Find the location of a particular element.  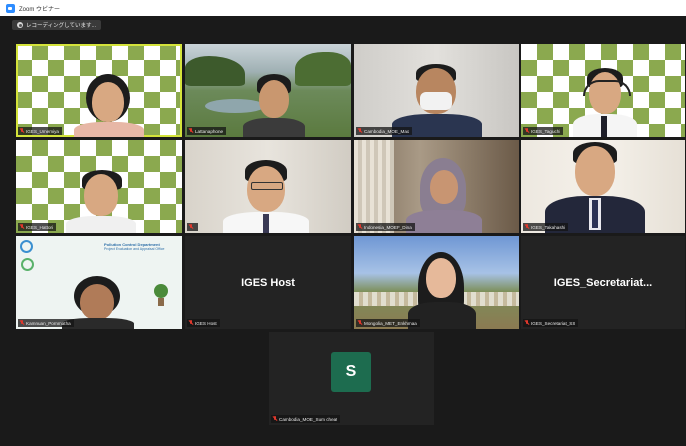

participant-name: IGES Host is located at coordinates (206, 323).